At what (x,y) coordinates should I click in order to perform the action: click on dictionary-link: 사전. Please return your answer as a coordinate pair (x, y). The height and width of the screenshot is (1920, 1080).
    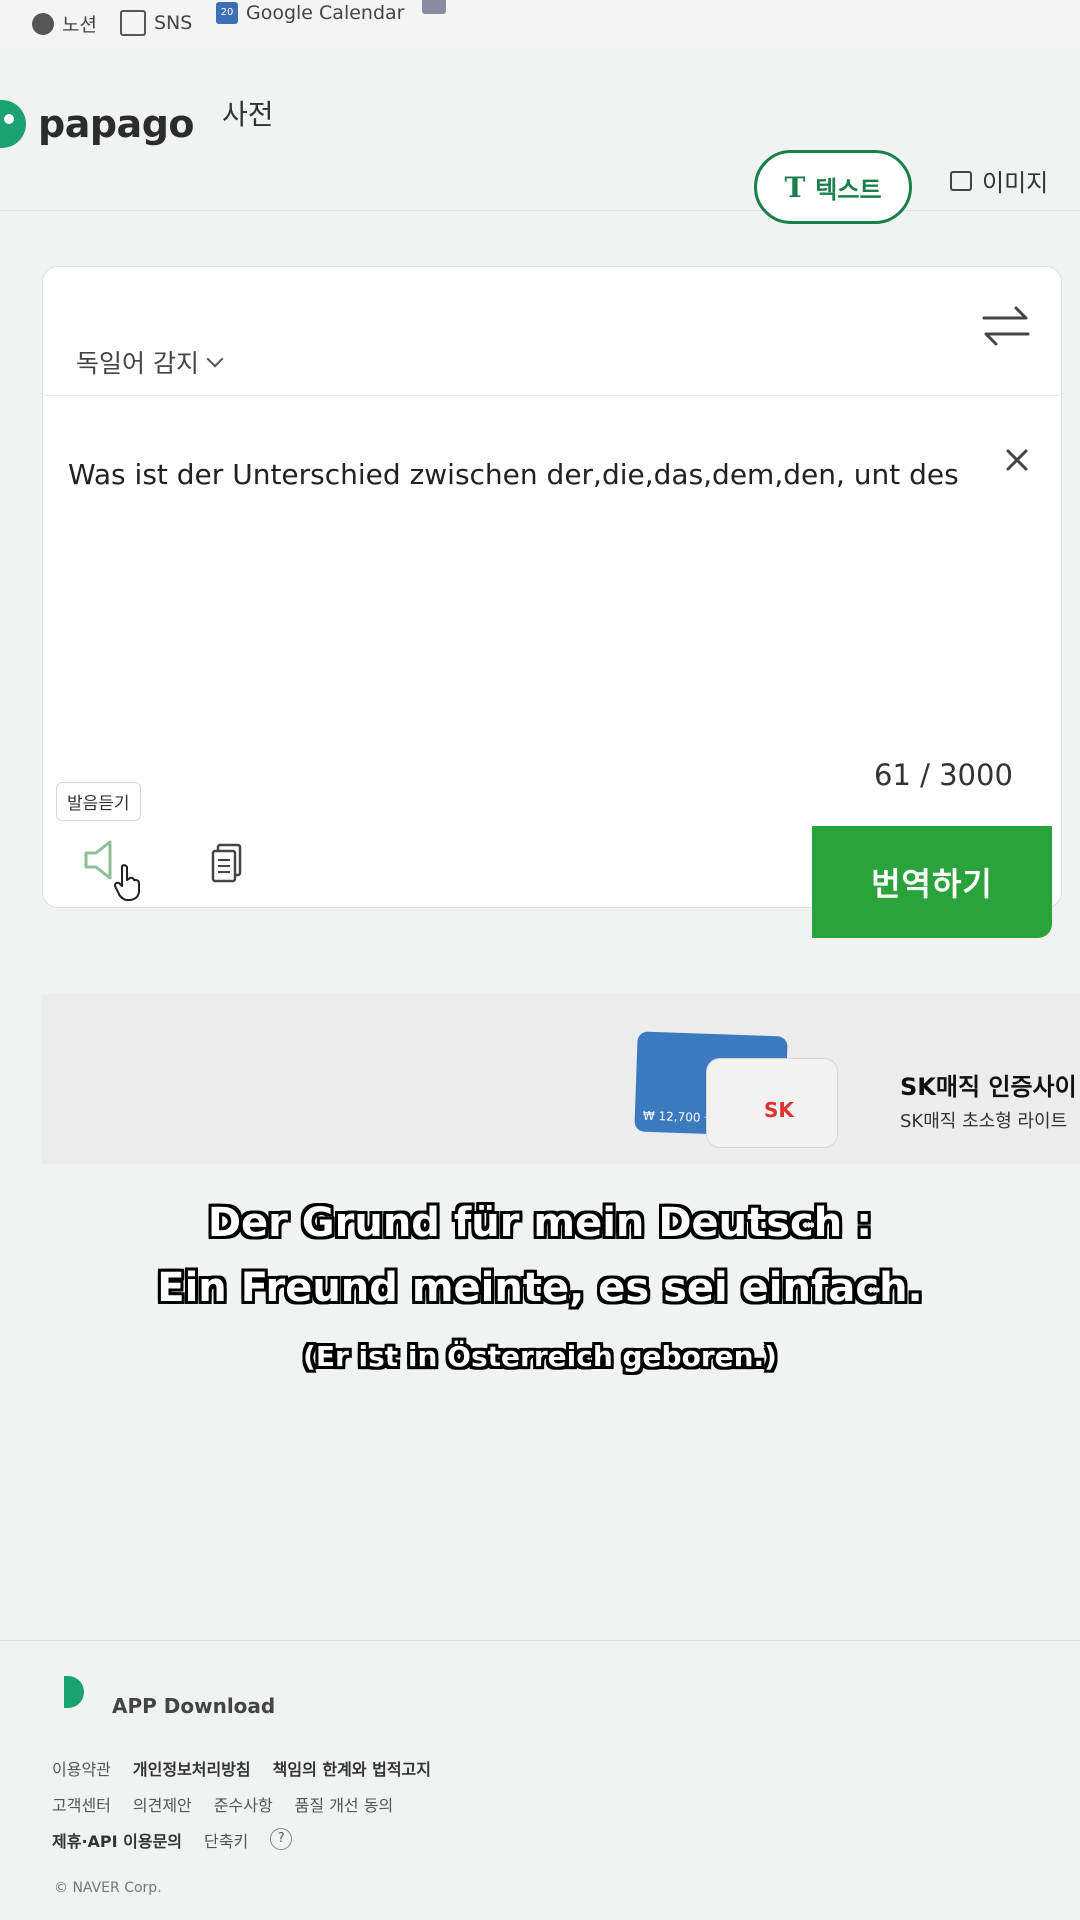
    Looking at the image, I should click on (248, 113).